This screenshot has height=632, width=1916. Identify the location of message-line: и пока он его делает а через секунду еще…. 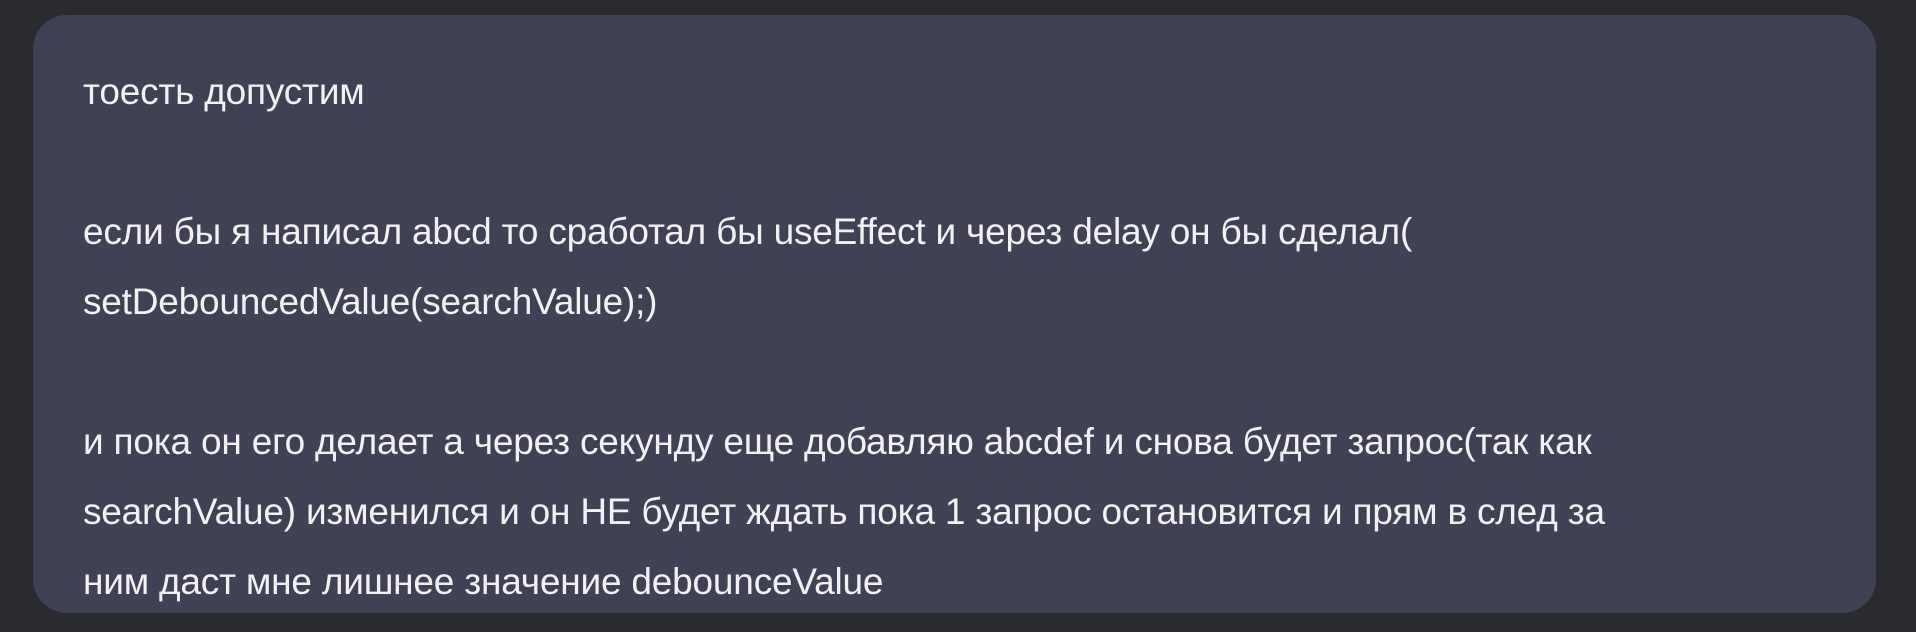
(837, 441).